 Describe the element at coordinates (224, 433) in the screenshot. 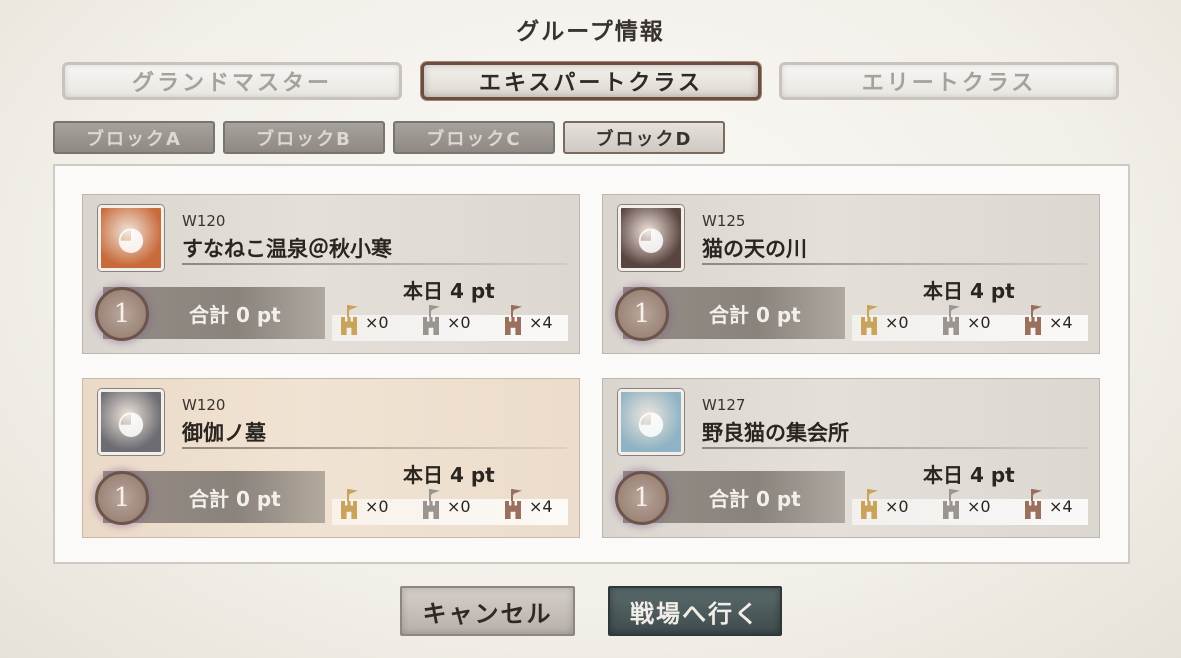

I see `guild-name: 御伽ノ墓` at that location.